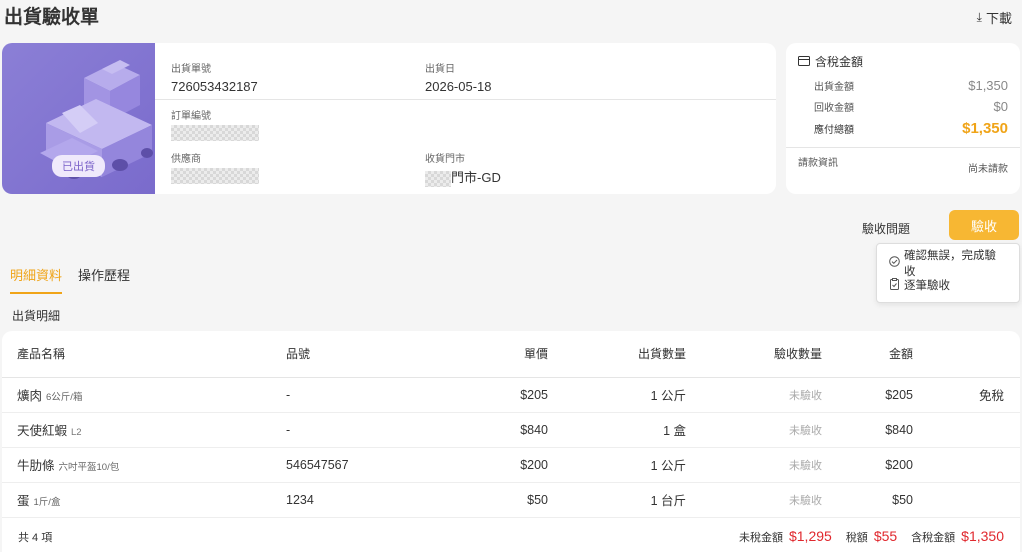 This screenshot has width=1022, height=552. I want to click on tax-label: 稅額, so click(856, 538).